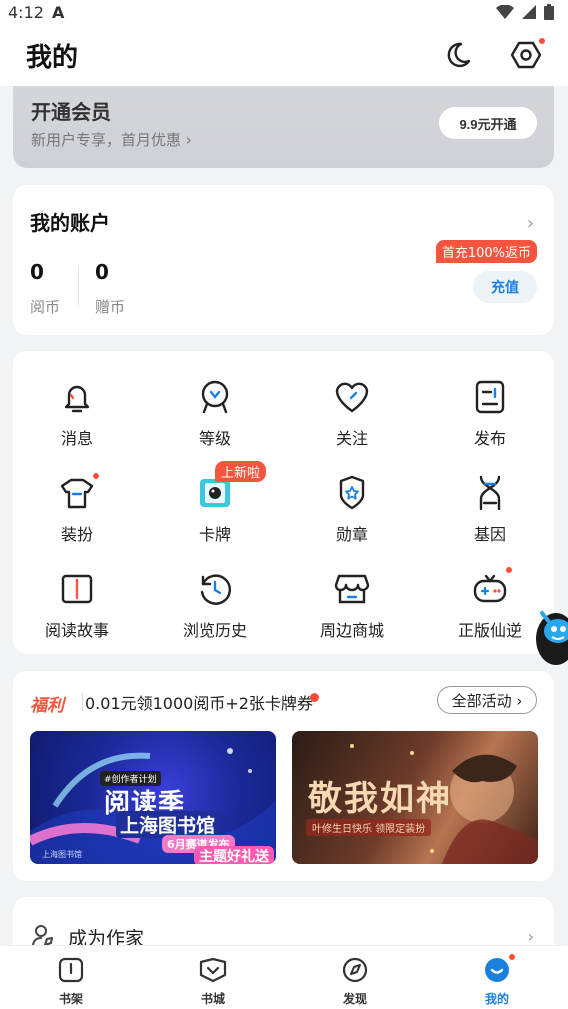 The image size is (568, 1009). Describe the element at coordinates (351, 630) in the screenshot. I see `feature-label: 周边商城` at that location.